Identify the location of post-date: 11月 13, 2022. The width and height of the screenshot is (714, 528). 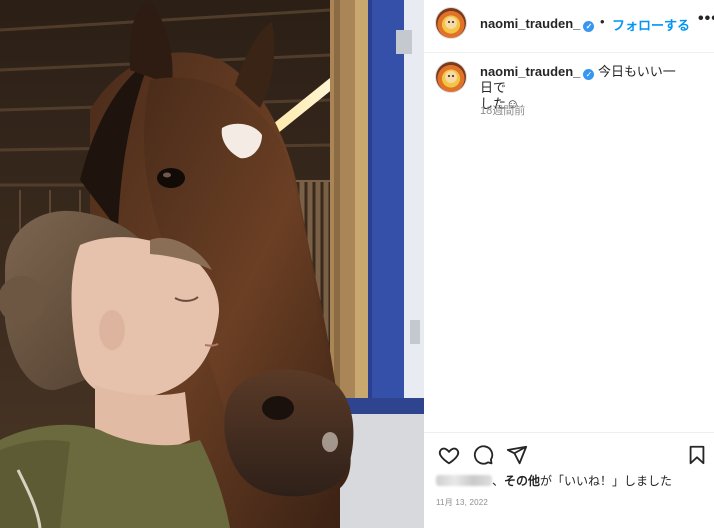
(462, 502).